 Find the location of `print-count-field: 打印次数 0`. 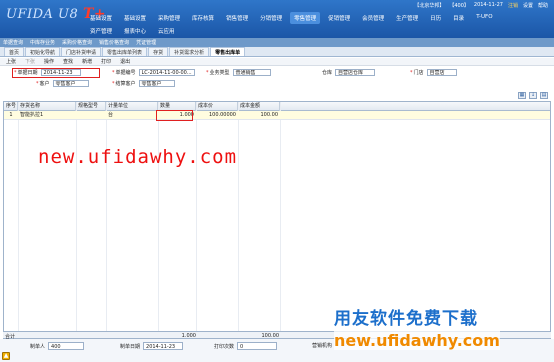

print-count-field: 打印次数 0 is located at coordinates (246, 346).